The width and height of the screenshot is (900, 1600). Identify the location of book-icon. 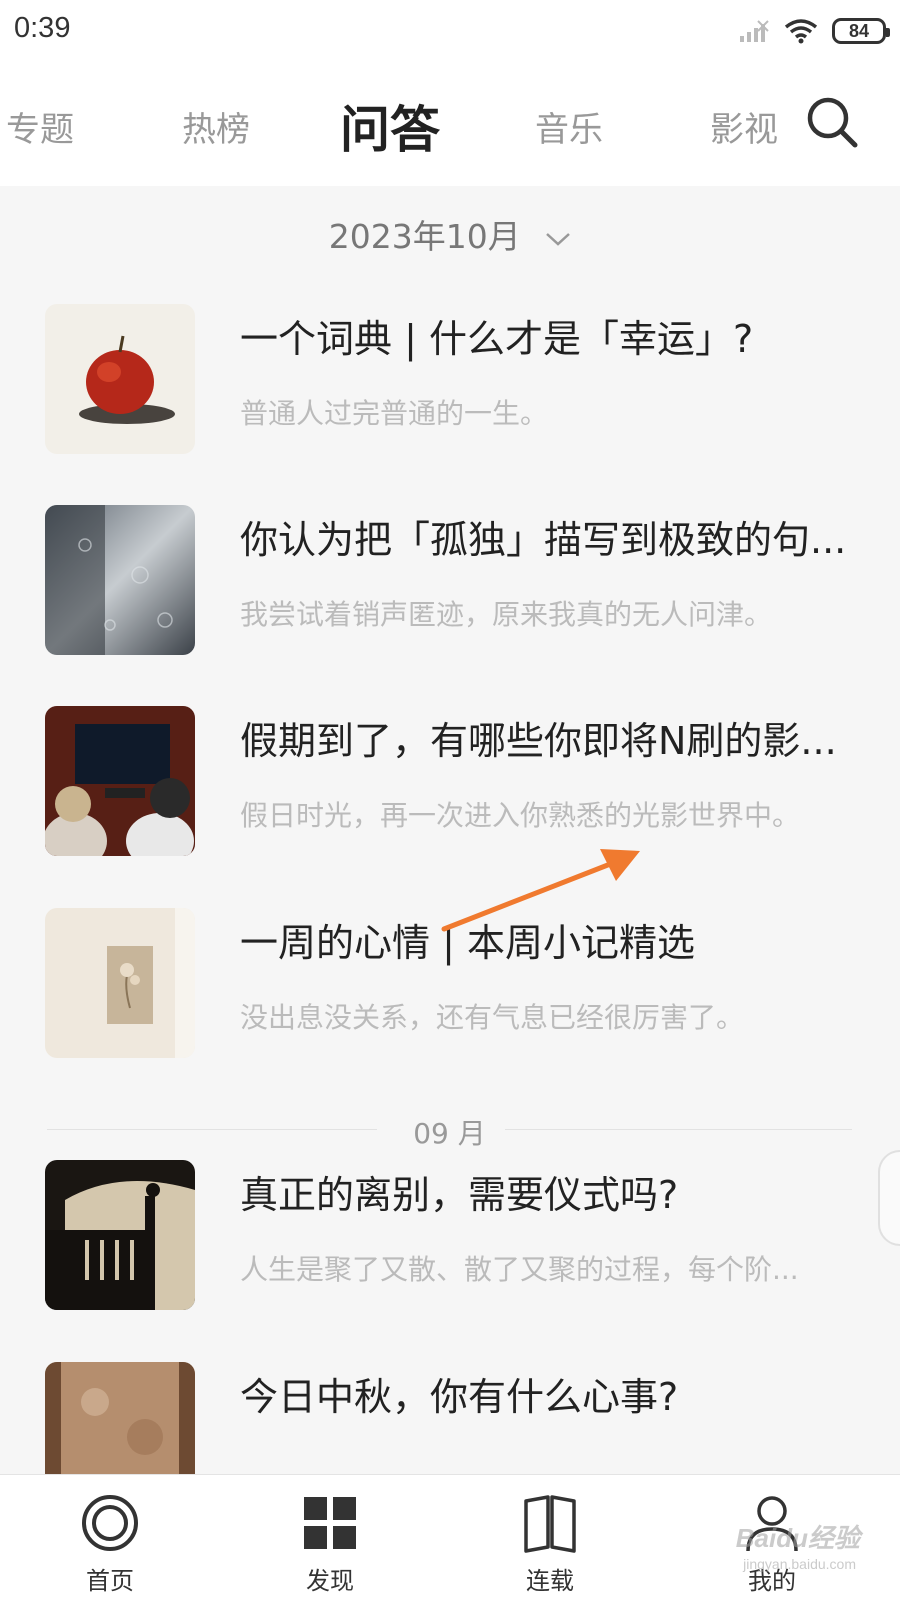
(550, 1524).